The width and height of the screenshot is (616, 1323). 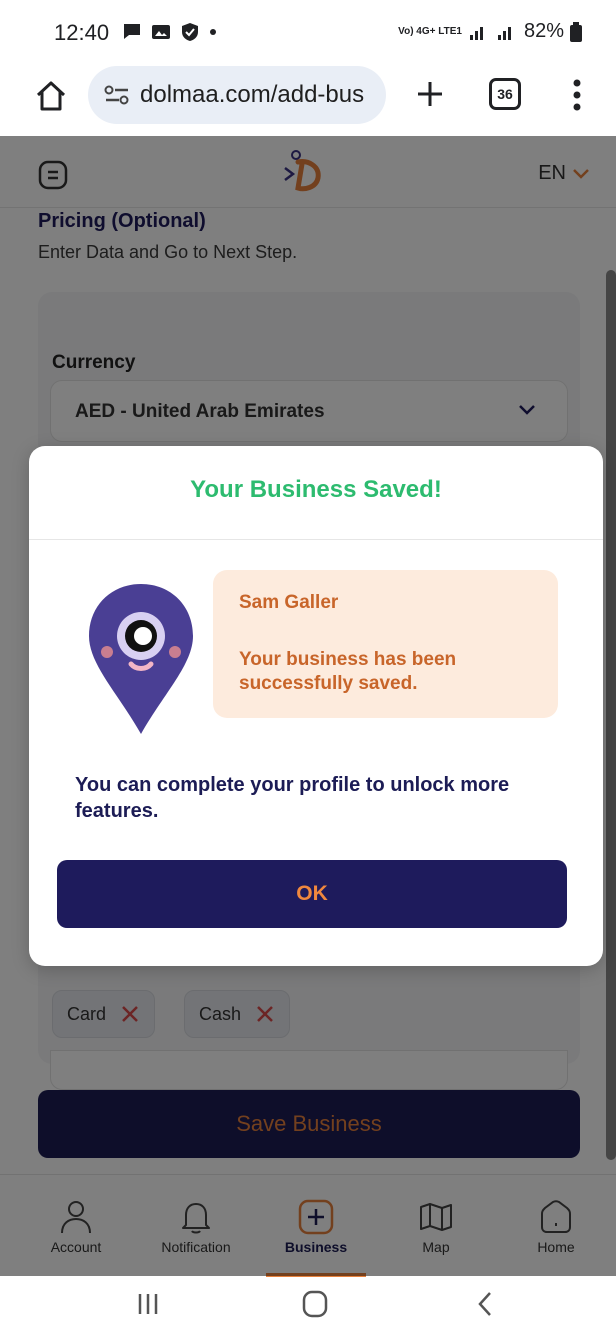 I want to click on dot-icon, so click(x=213, y=32).